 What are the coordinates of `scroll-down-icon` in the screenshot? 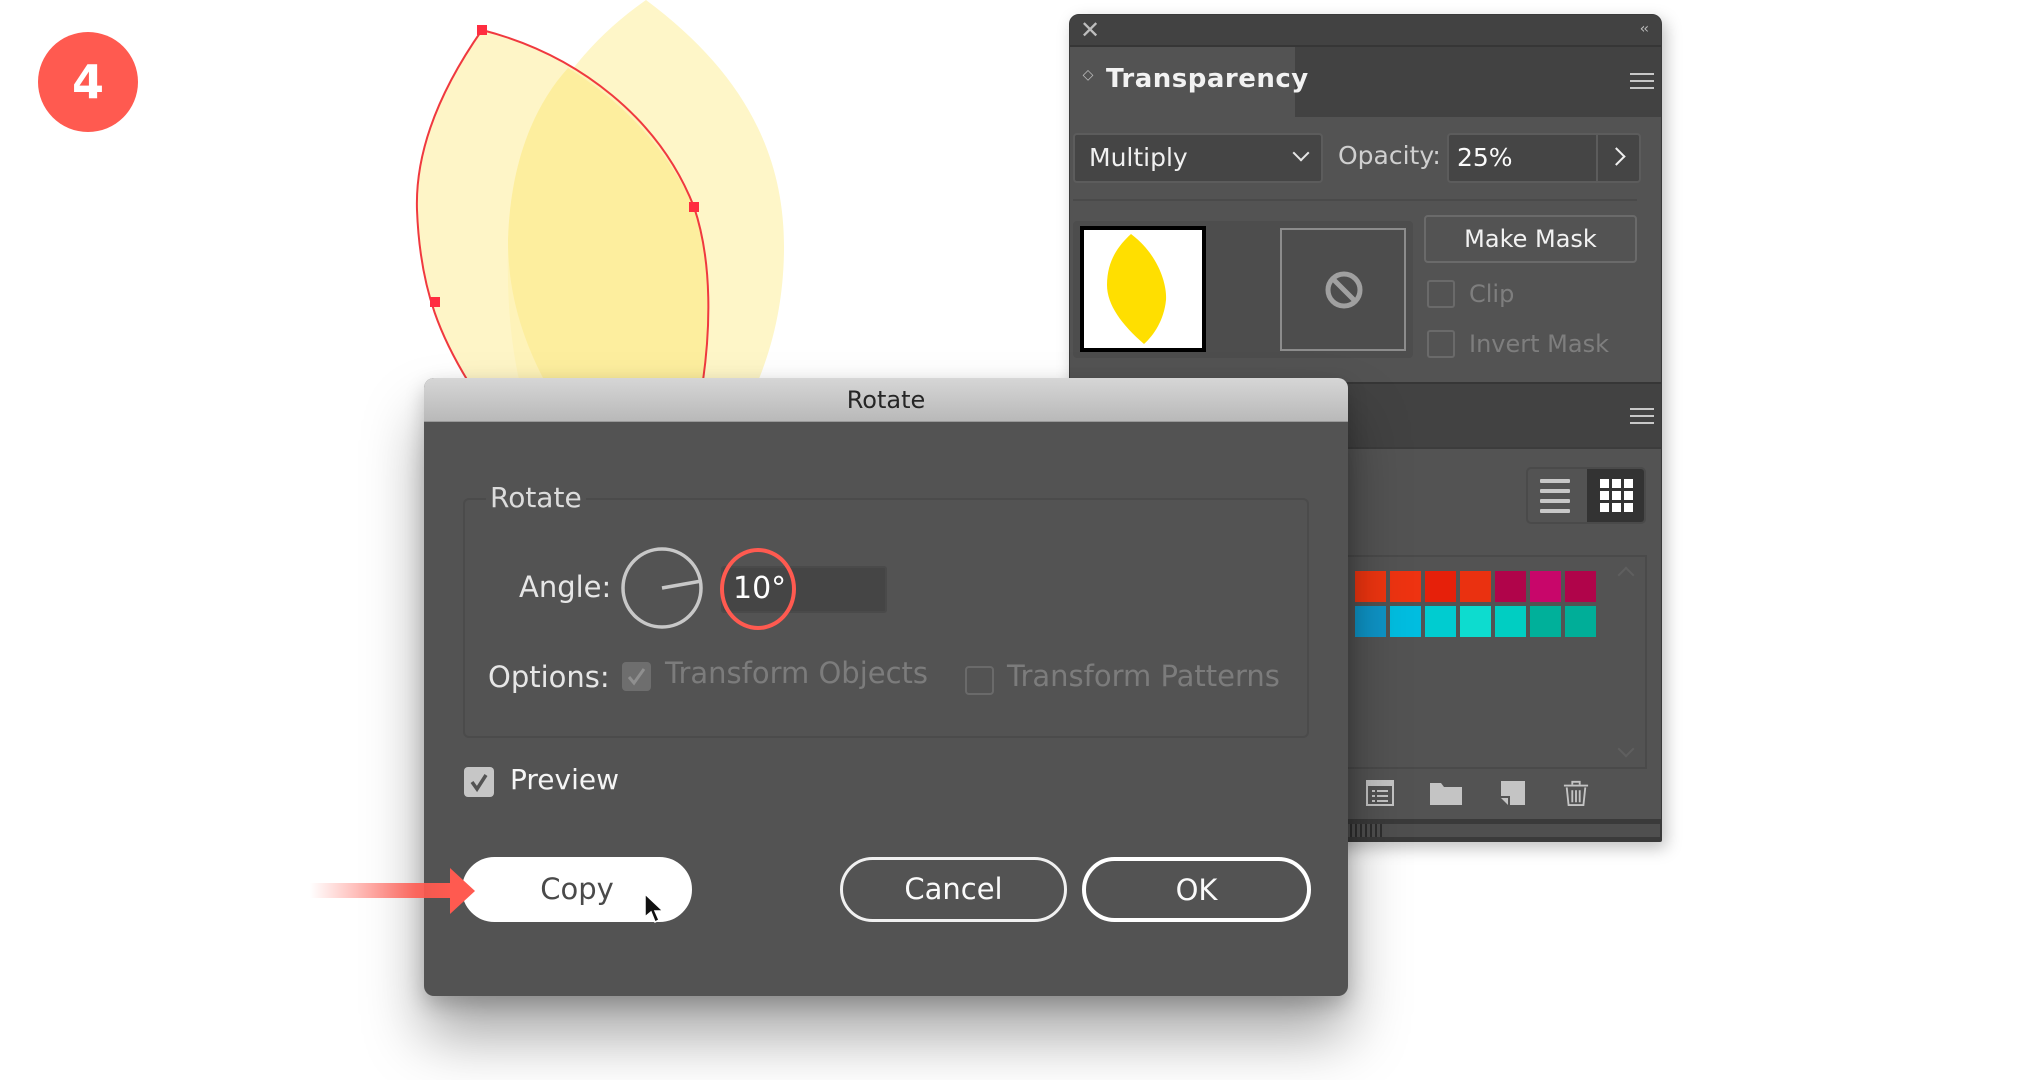 It's located at (1626, 749).